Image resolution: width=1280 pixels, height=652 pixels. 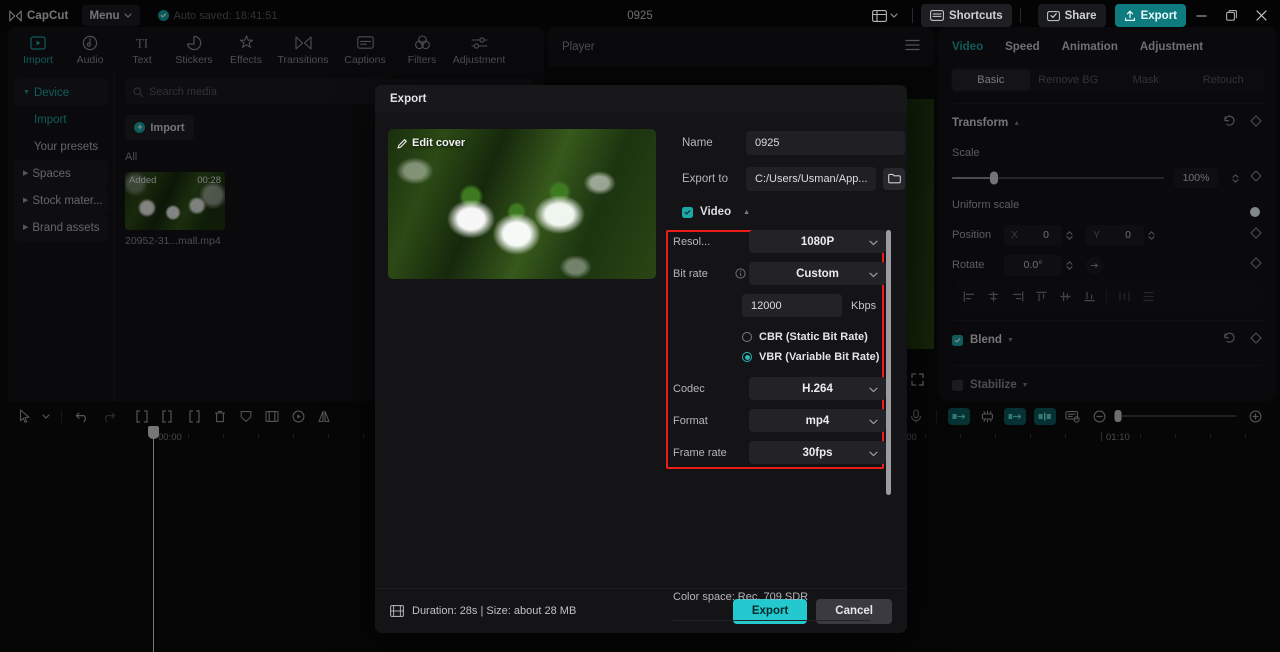 I want to click on minimize-button, so click(x=1201, y=15).